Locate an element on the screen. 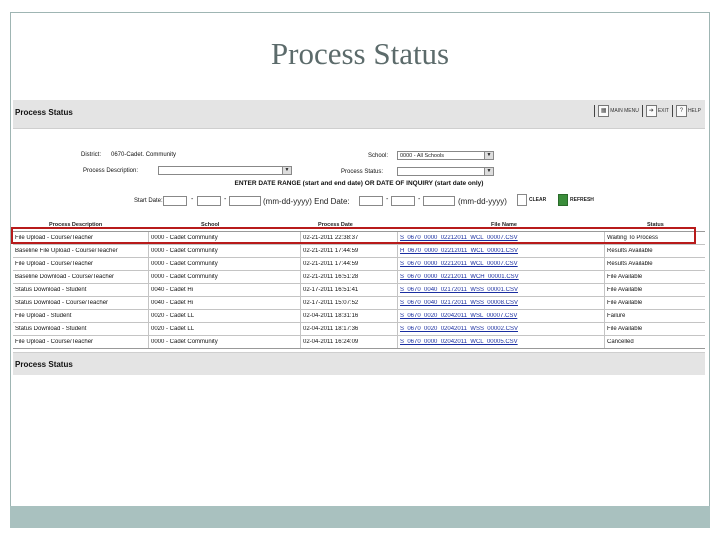 This screenshot has width=720, height=540. process-status-label: Process Status: is located at coordinates (362, 172).